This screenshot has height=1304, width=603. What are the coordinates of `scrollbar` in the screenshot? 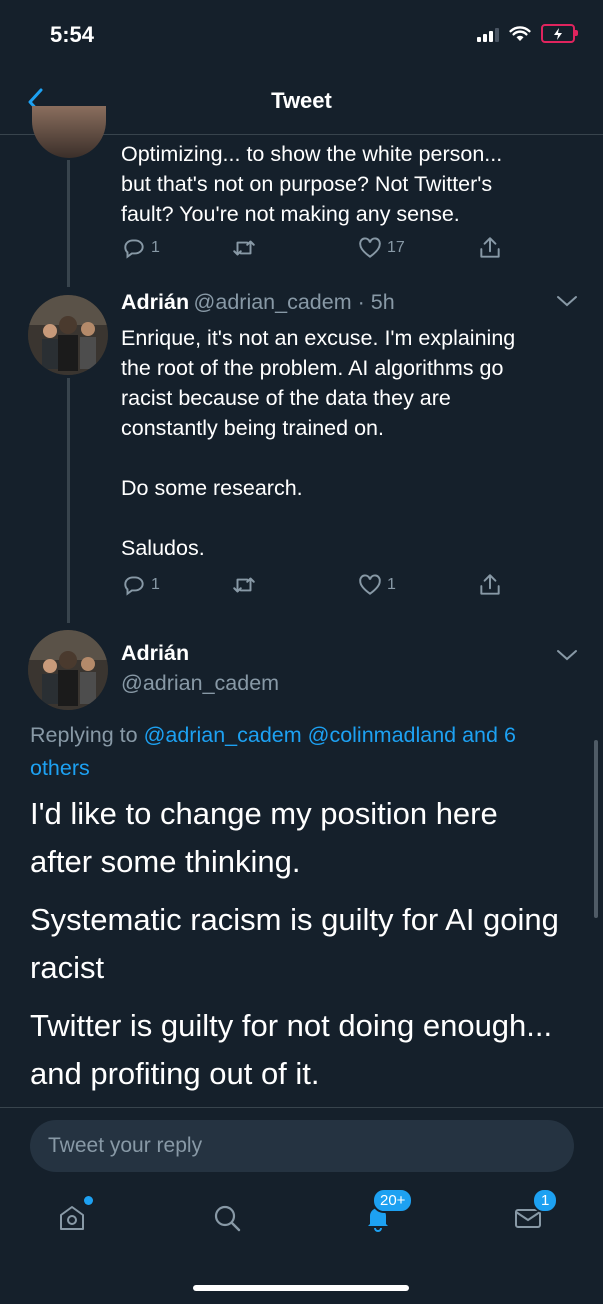 It's located at (596, 829).